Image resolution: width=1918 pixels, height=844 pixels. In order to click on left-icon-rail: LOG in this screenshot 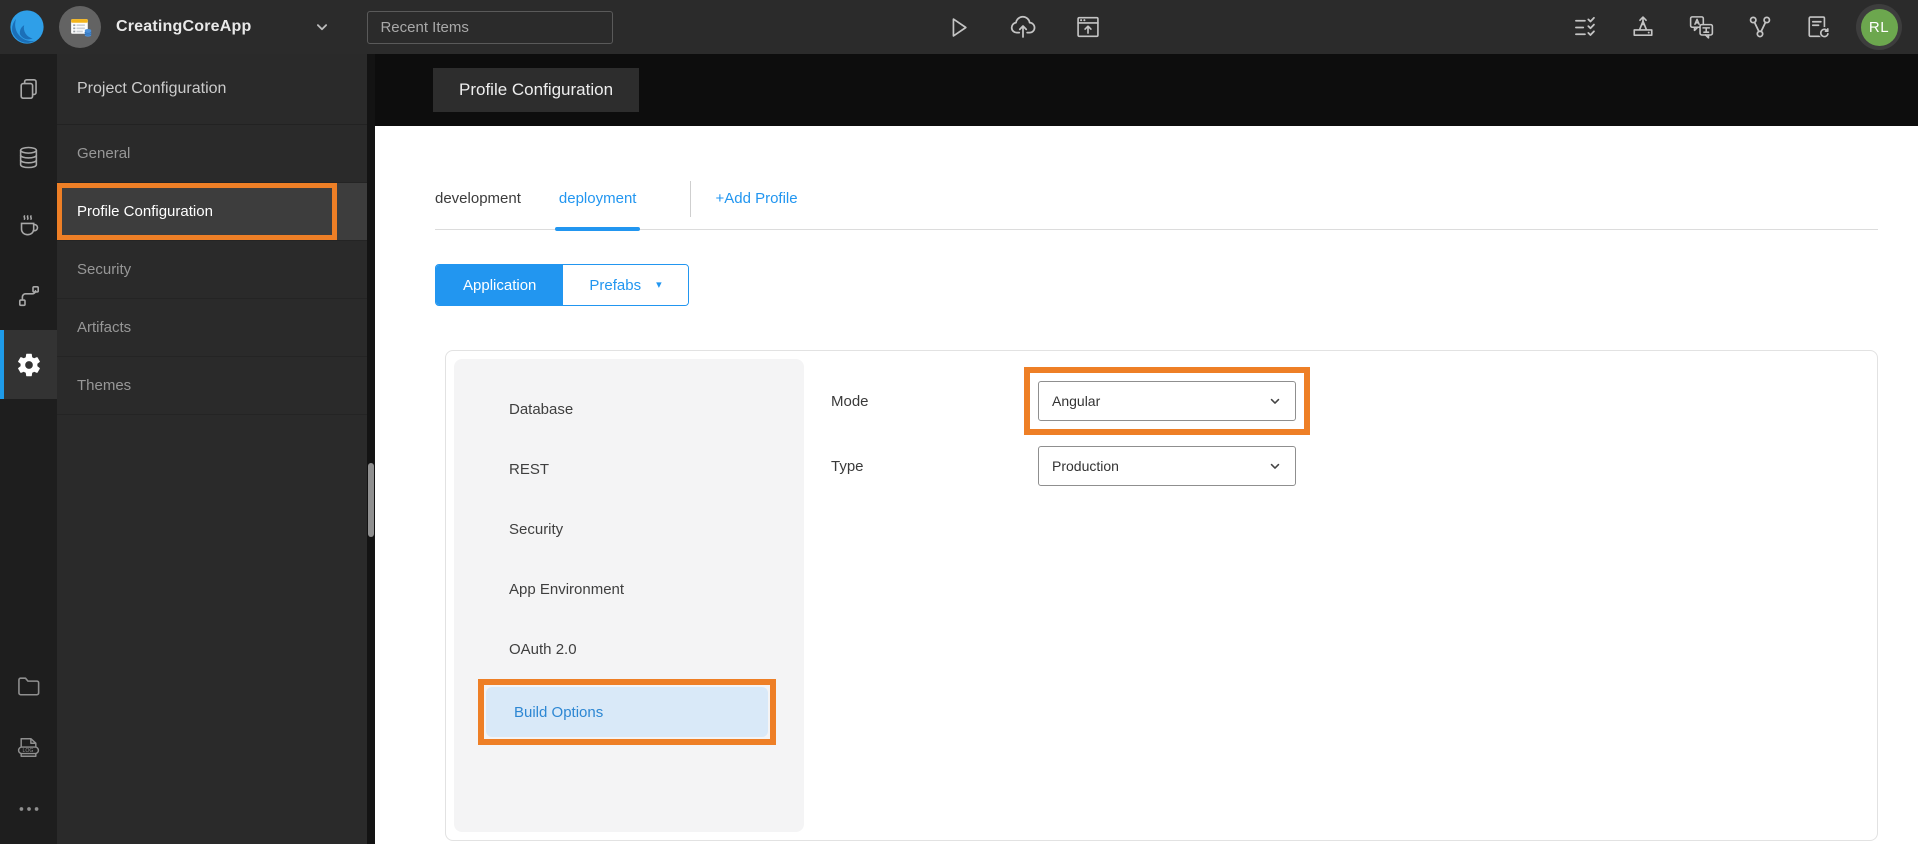, I will do `click(28, 449)`.